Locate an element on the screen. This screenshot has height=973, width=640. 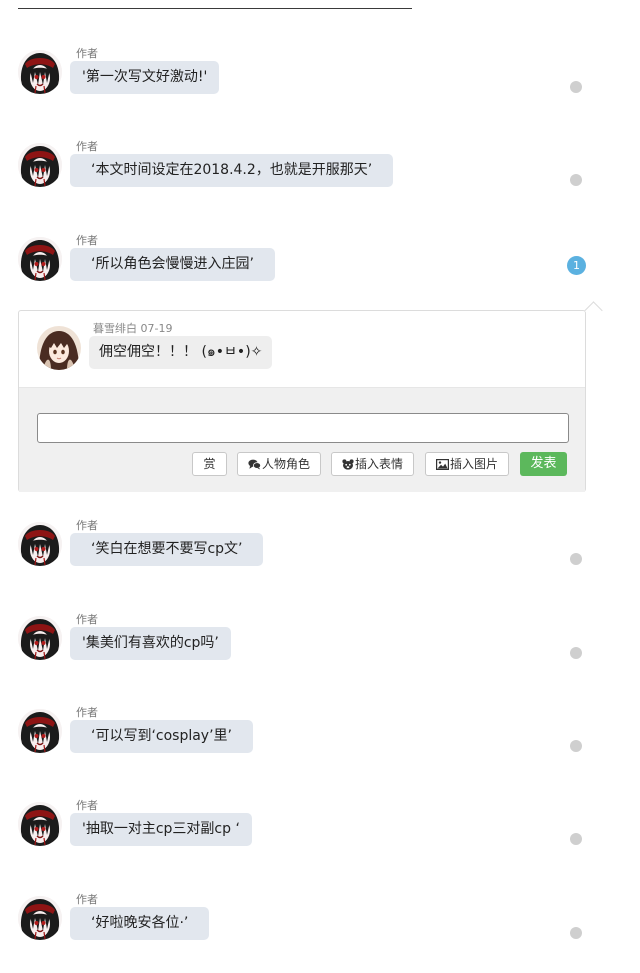
comment-input is located at coordinates (303, 428).